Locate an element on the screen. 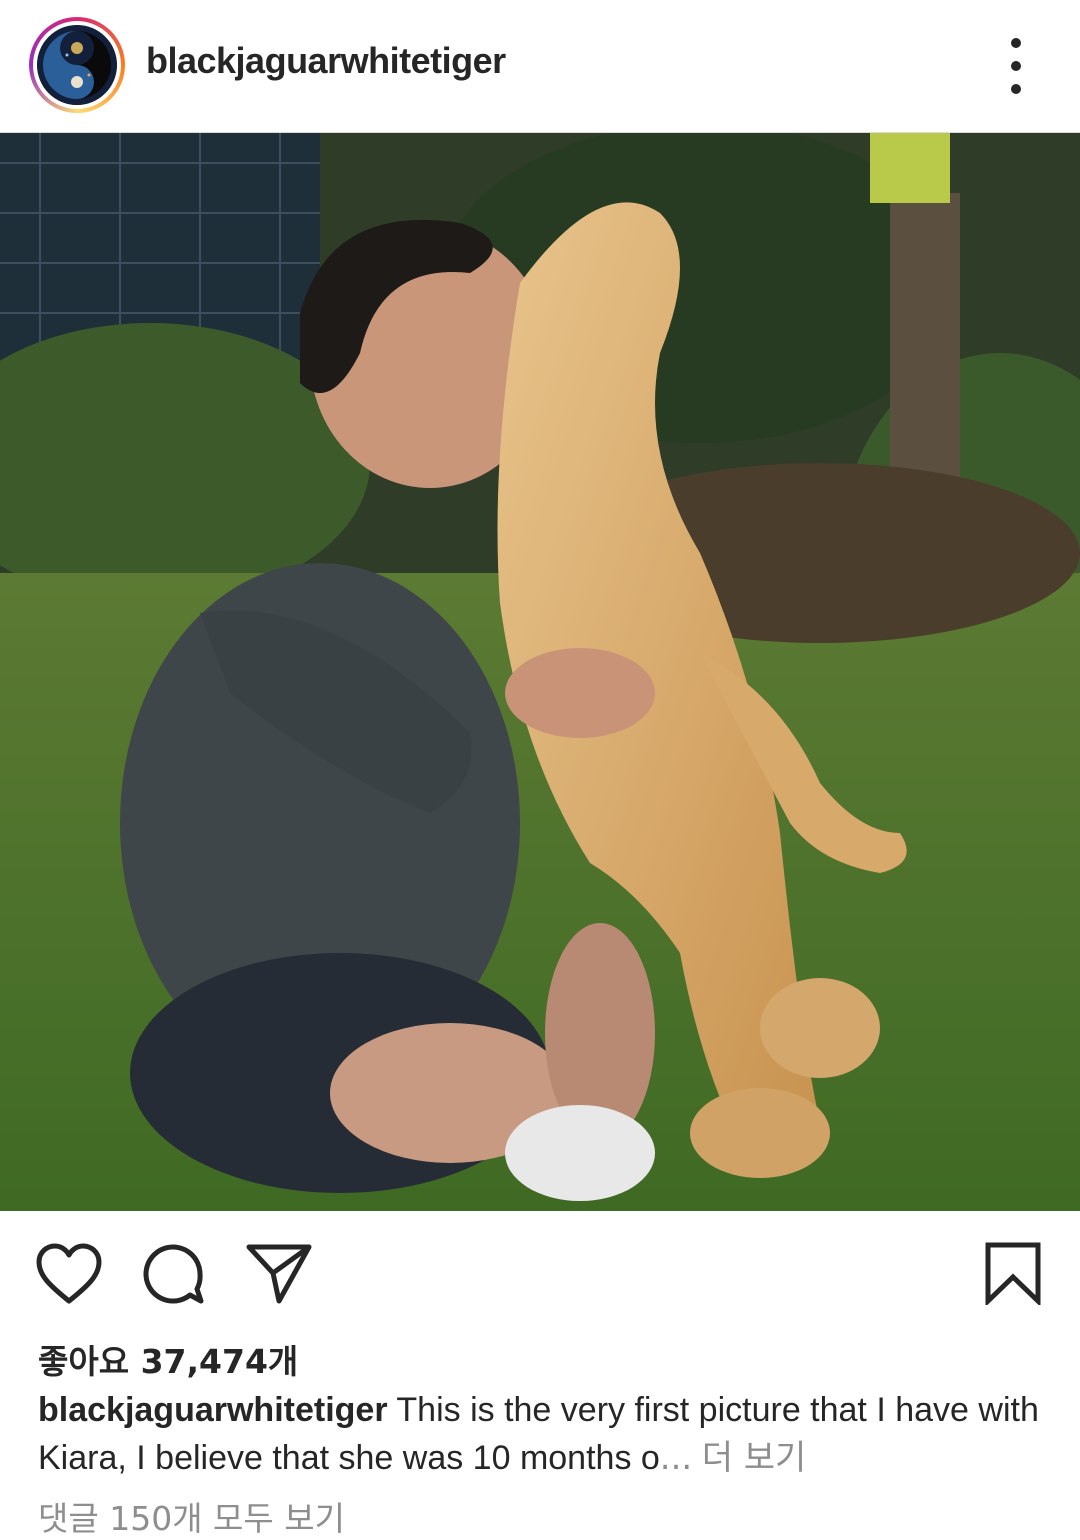 The width and height of the screenshot is (1080, 1540). comment-icon is located at coordinates (174, 1277).